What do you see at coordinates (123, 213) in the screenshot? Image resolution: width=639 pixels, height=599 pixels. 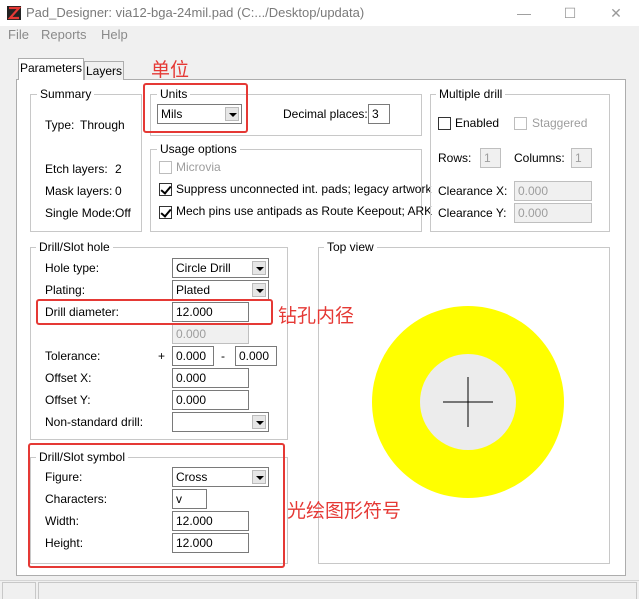 I see `single-mode-value: Off` at bounding box center [123, 213].